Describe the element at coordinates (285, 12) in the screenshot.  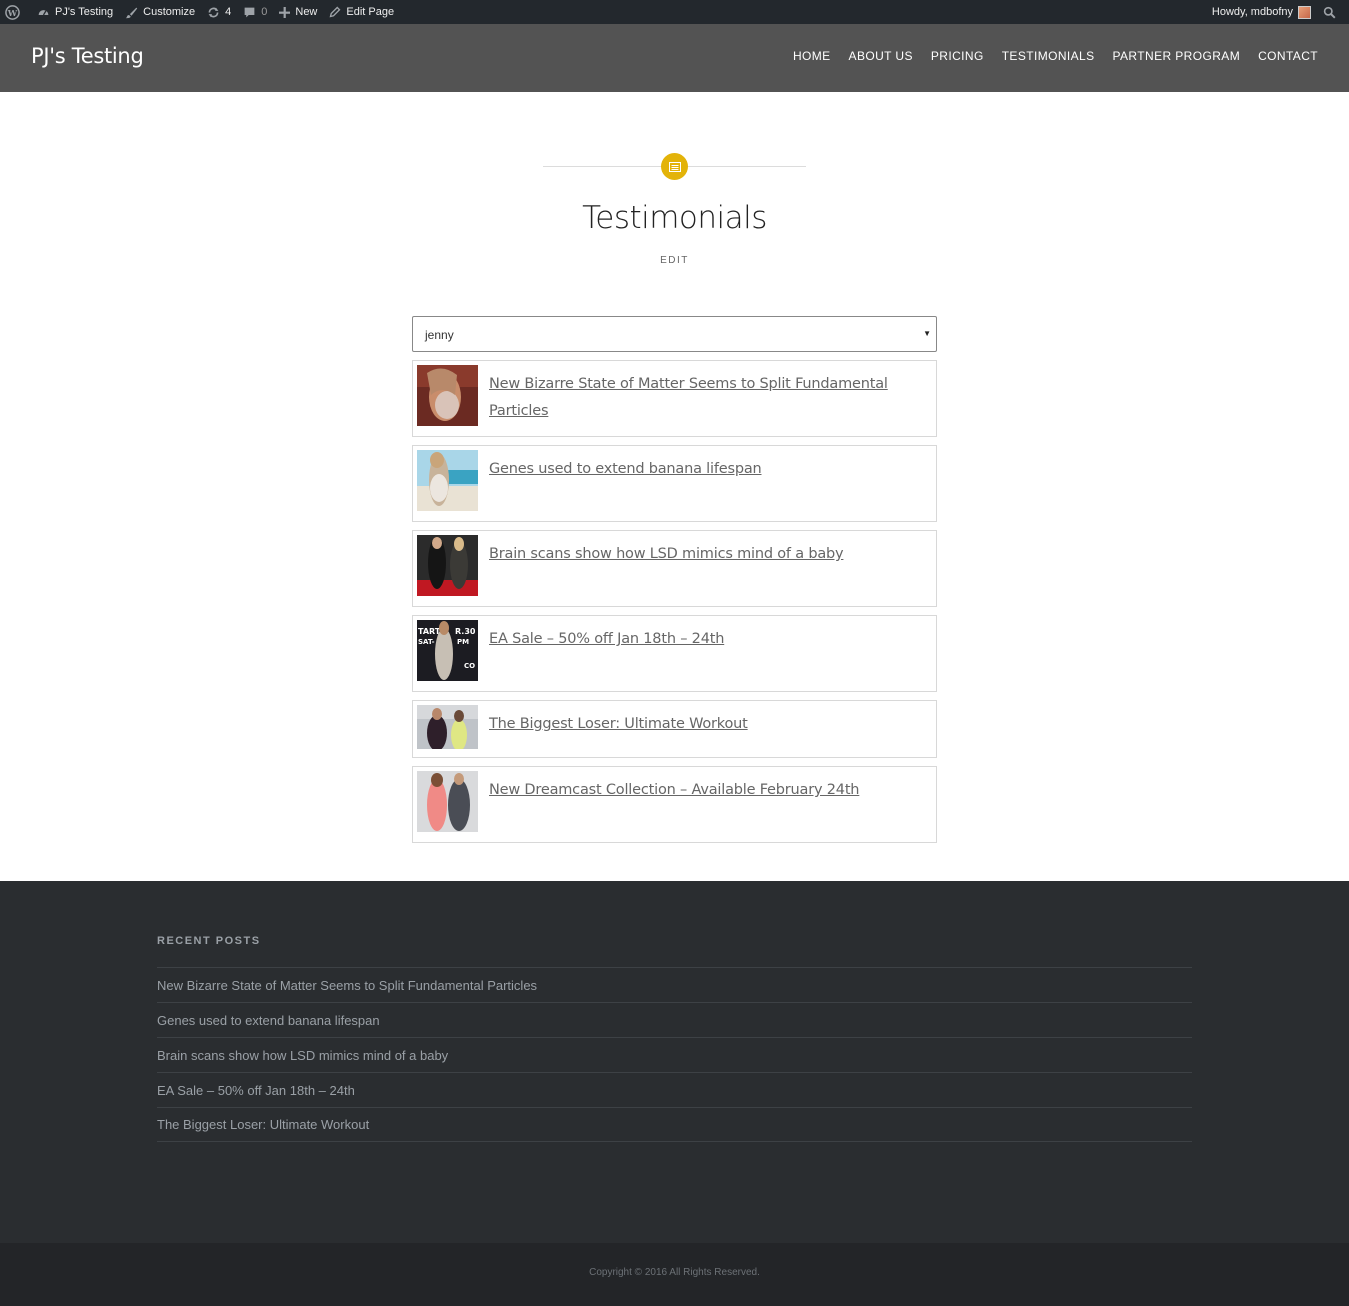
I see `plus-icon` at that location.